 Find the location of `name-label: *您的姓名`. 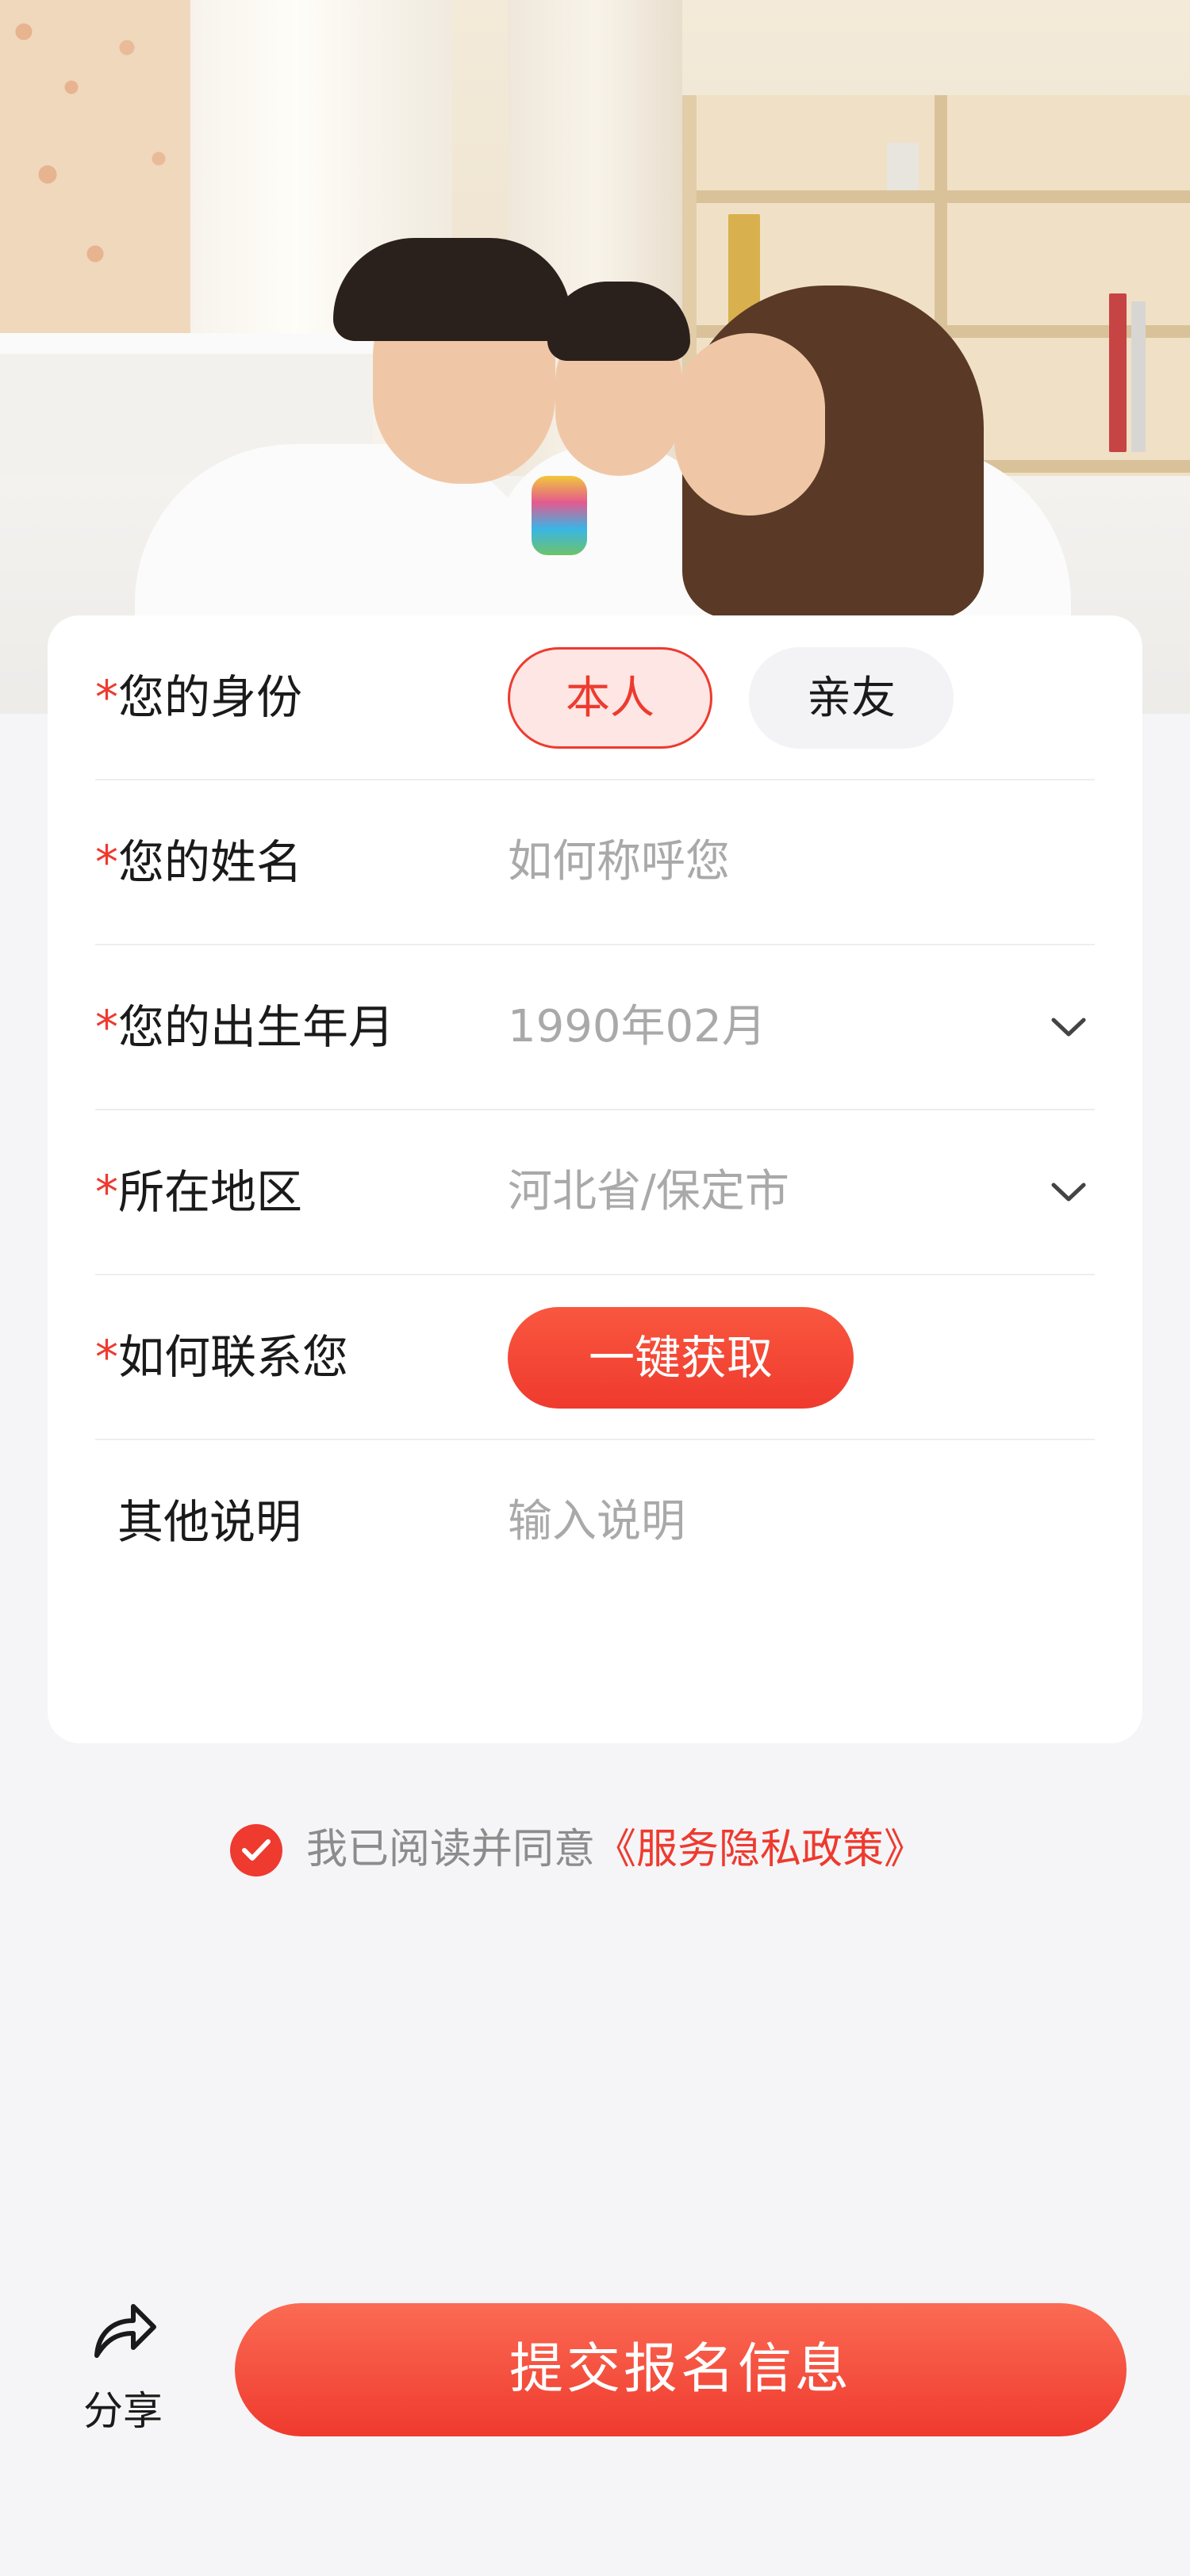

name-label: *您的姓名 is located at coordinates (199, 862).